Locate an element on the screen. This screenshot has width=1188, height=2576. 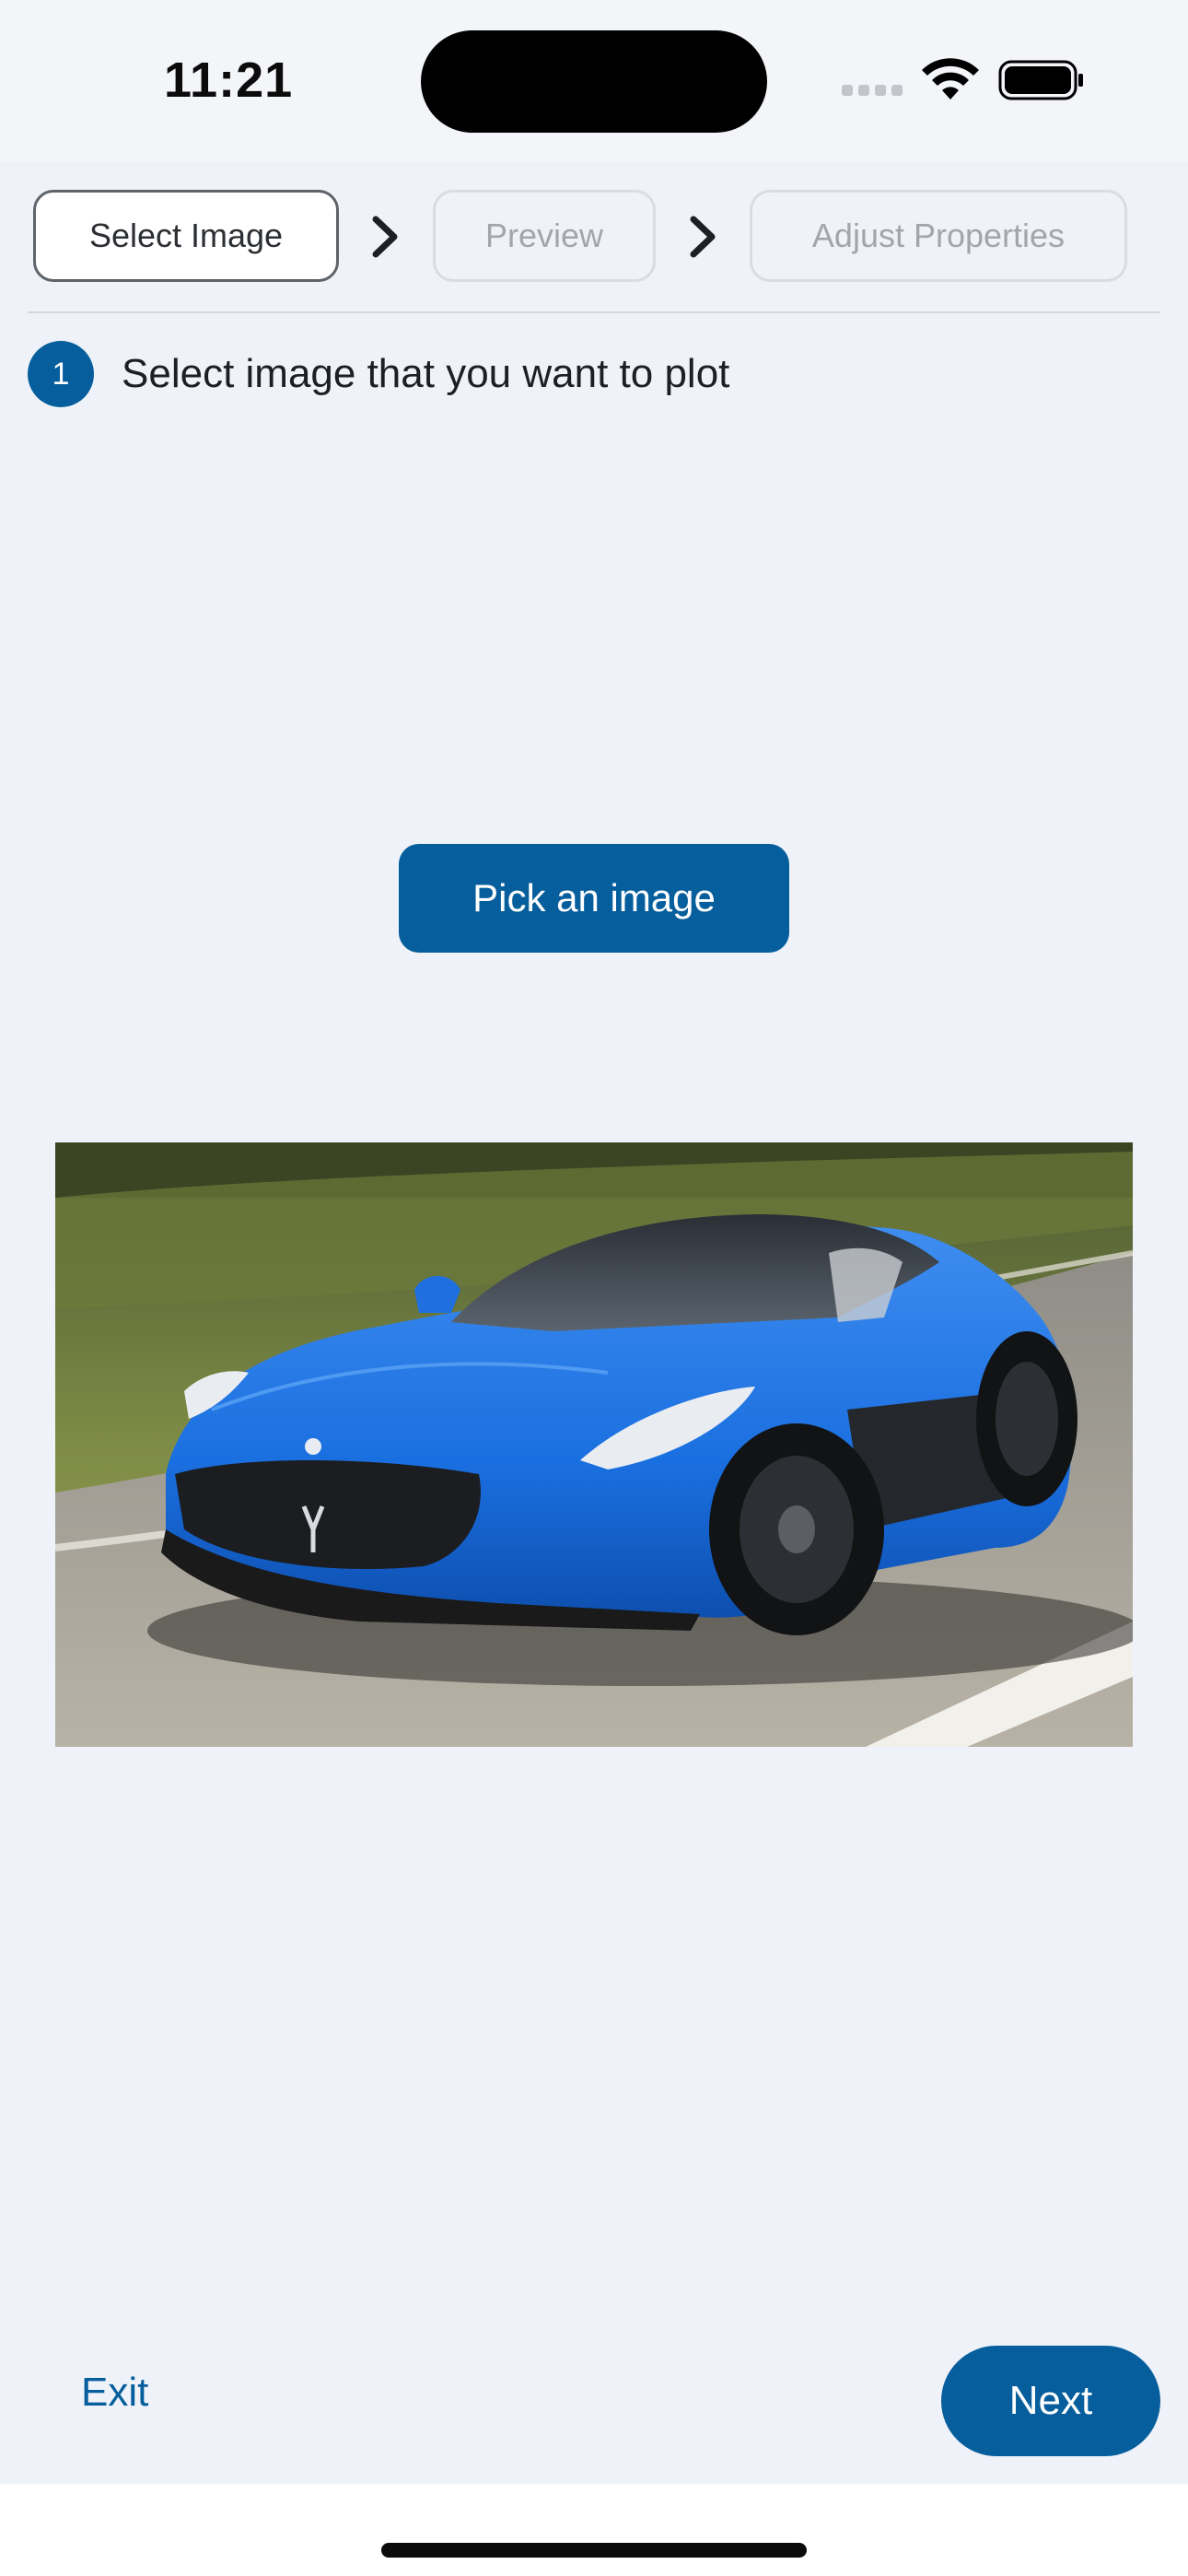
step-label: Select Image is located at coordinates (186, 235).